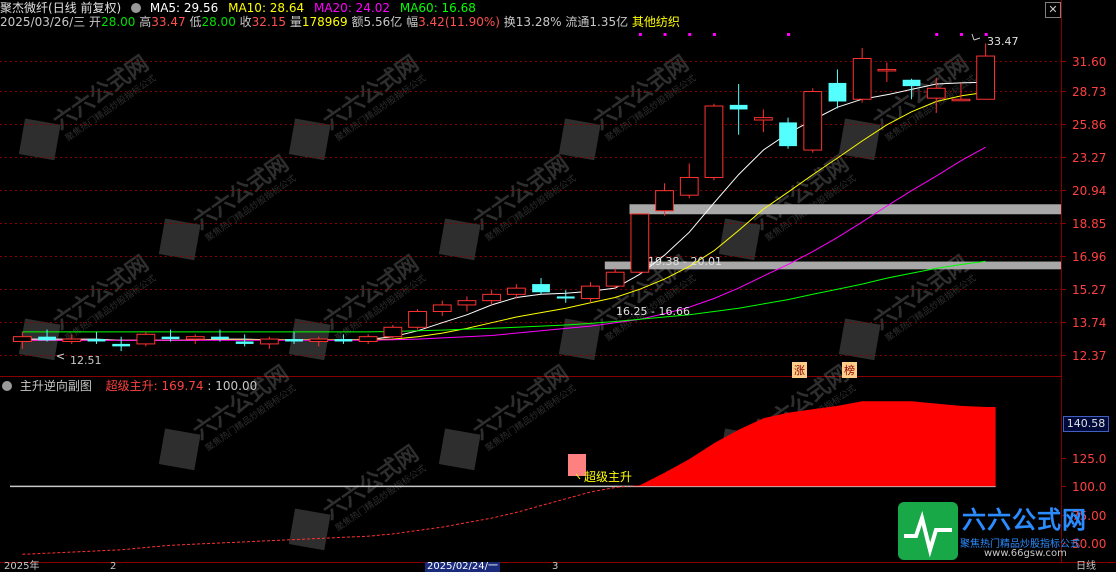 Image resolution: width=1116 pixels, height=572 pixels. I want to click on period-mode: (日线 前复权), so click(84, 8).